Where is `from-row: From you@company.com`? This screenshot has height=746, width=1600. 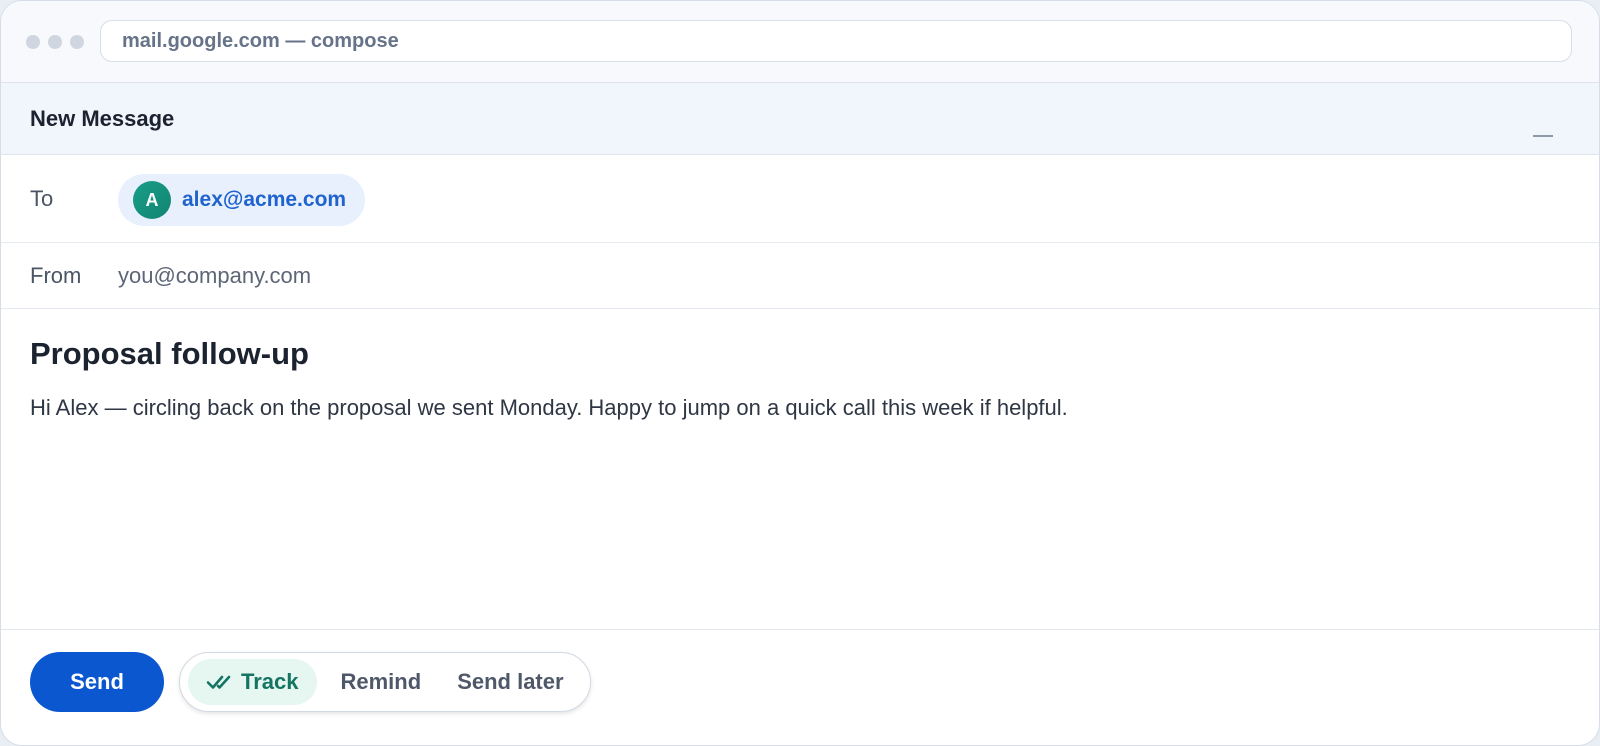 from-row: From you@company.com is located at coordinates (800, 276).